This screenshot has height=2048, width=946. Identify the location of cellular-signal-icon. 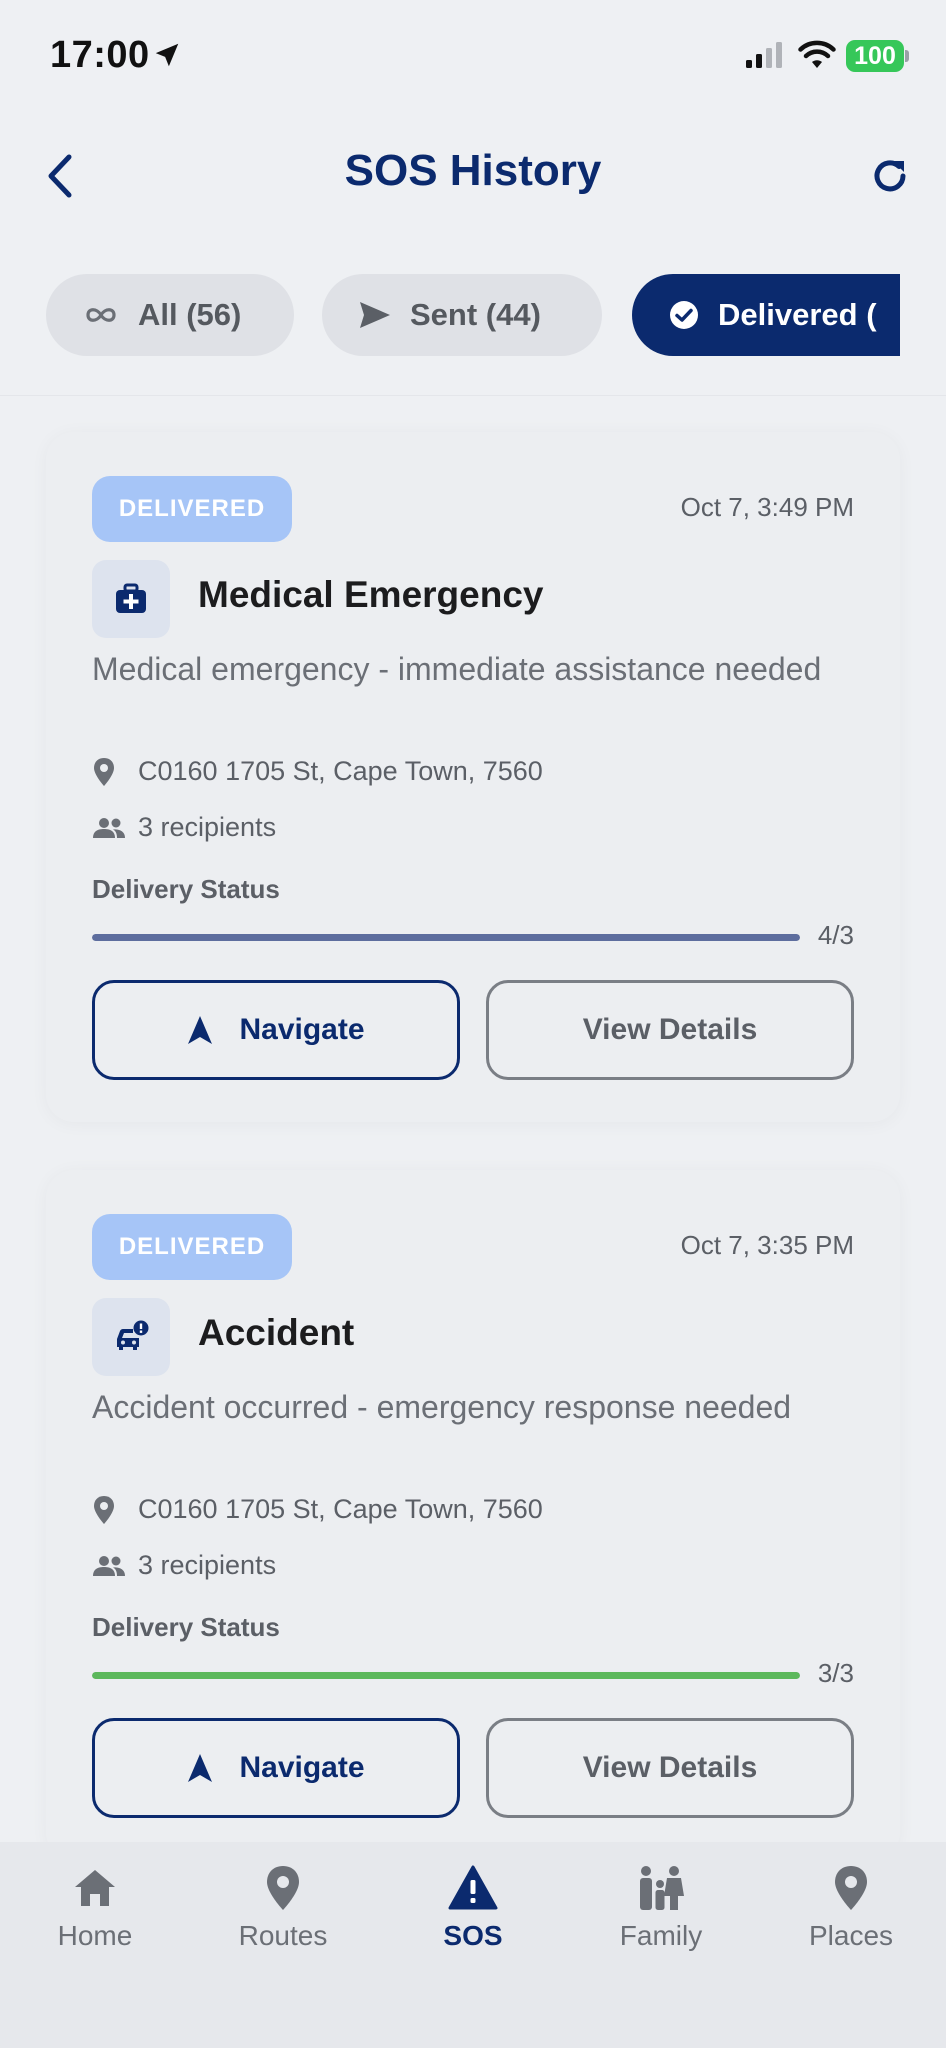
(766, 57).